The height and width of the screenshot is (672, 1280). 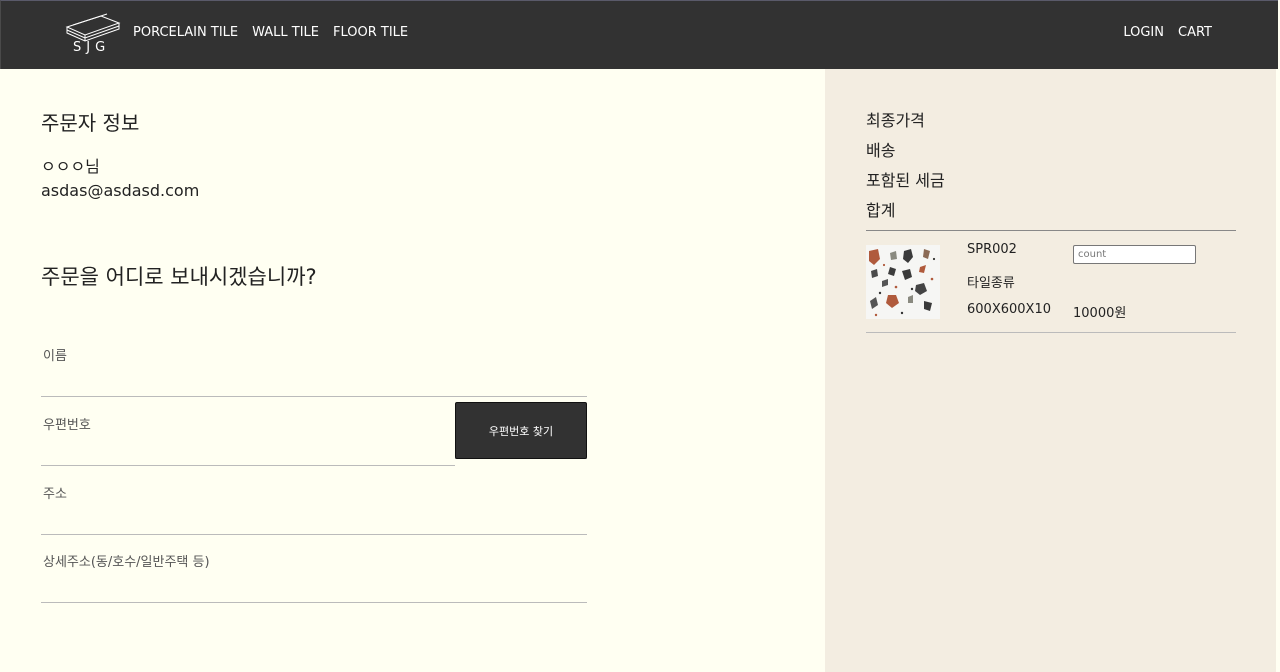 I want to click on zipcode-label: 우편번호, so click(x=67, y=425).